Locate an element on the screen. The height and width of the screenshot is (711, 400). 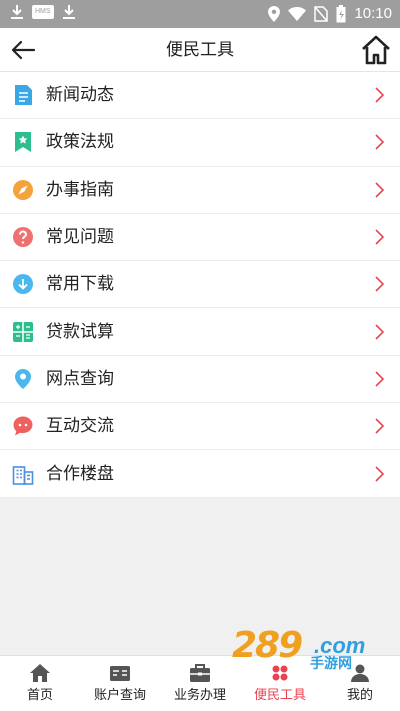
battery-icon is located at coordinates (341, 14).